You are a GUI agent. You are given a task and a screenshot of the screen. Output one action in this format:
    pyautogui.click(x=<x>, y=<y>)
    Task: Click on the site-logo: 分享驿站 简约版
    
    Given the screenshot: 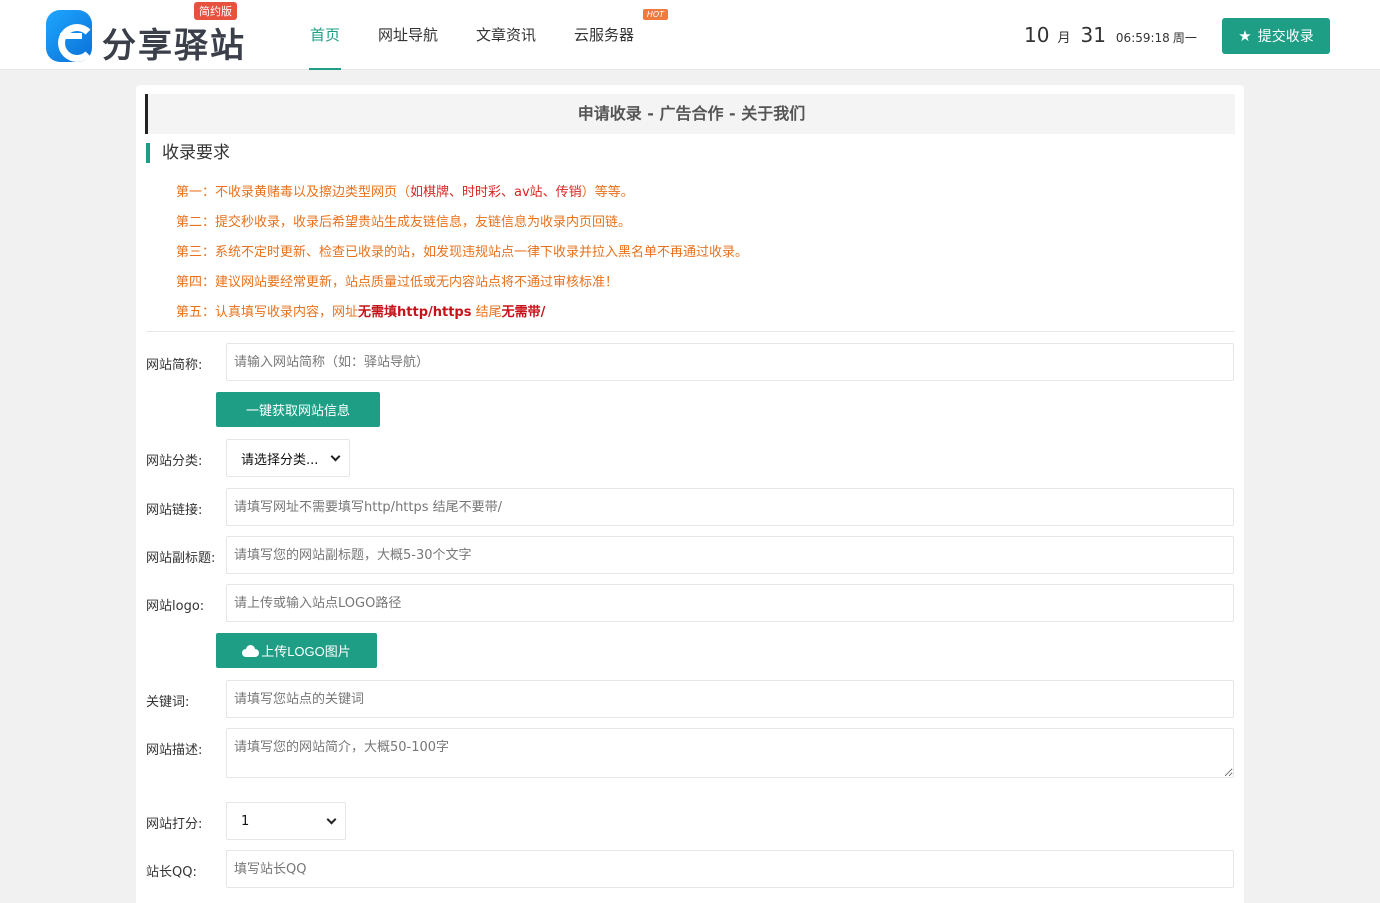 What is the action you would take?
    pyautogui.click(x=156, y=34)
    